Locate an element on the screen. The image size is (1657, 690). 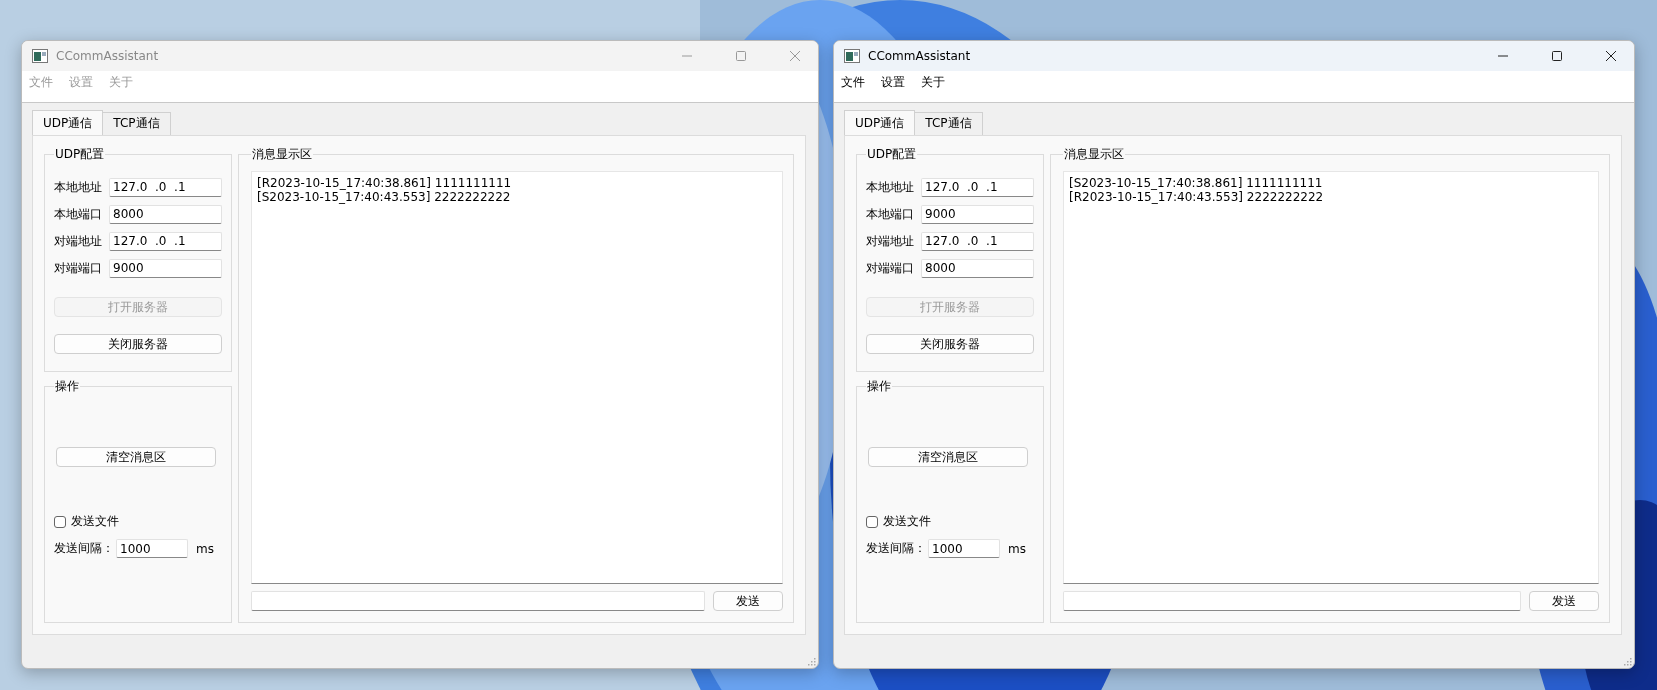
menu-item: 关于 is located at coordinates (933, 82).